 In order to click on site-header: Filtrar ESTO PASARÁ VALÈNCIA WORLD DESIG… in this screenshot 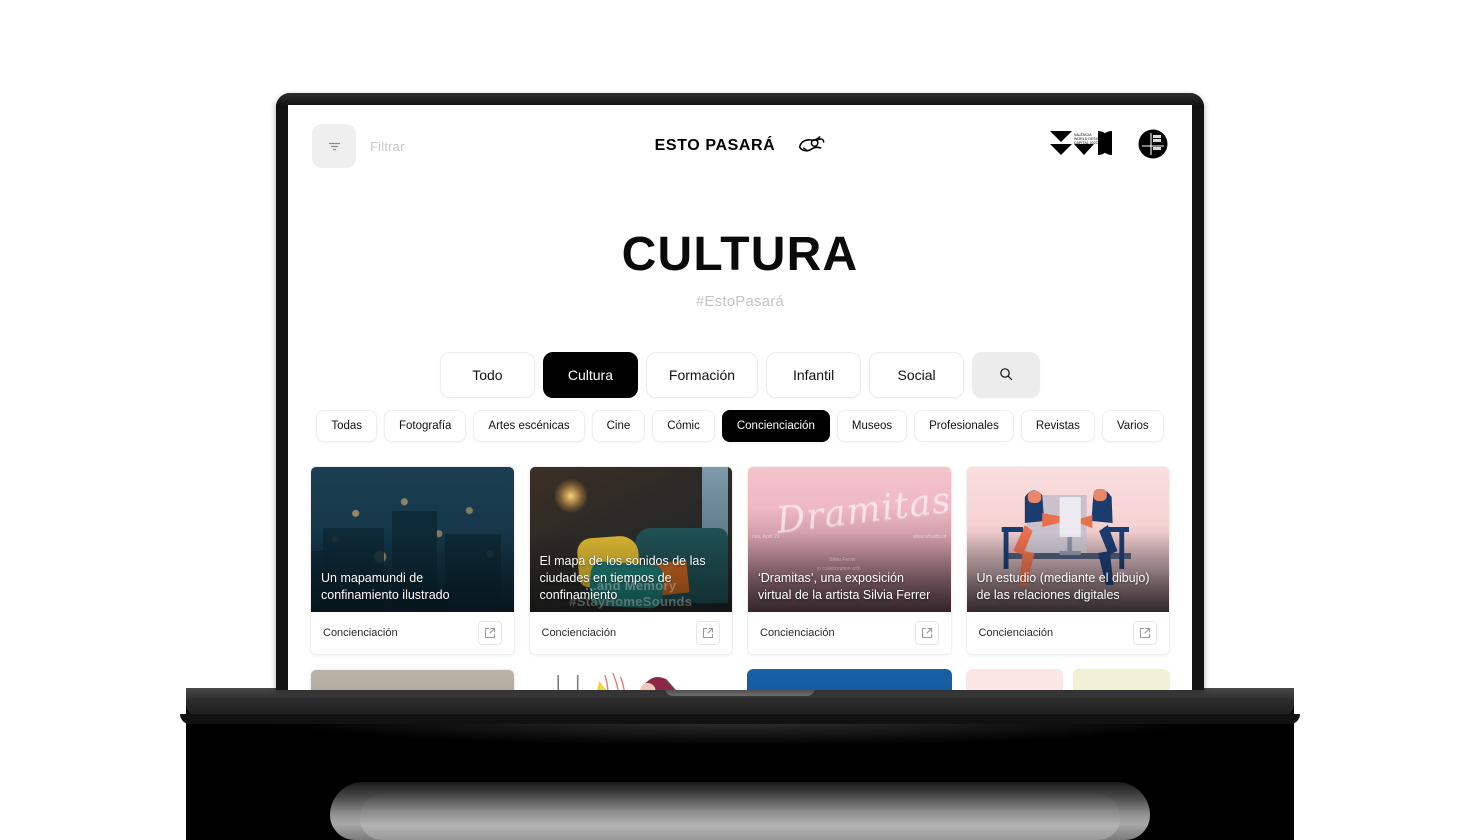, I will do `click(740, 146)`.